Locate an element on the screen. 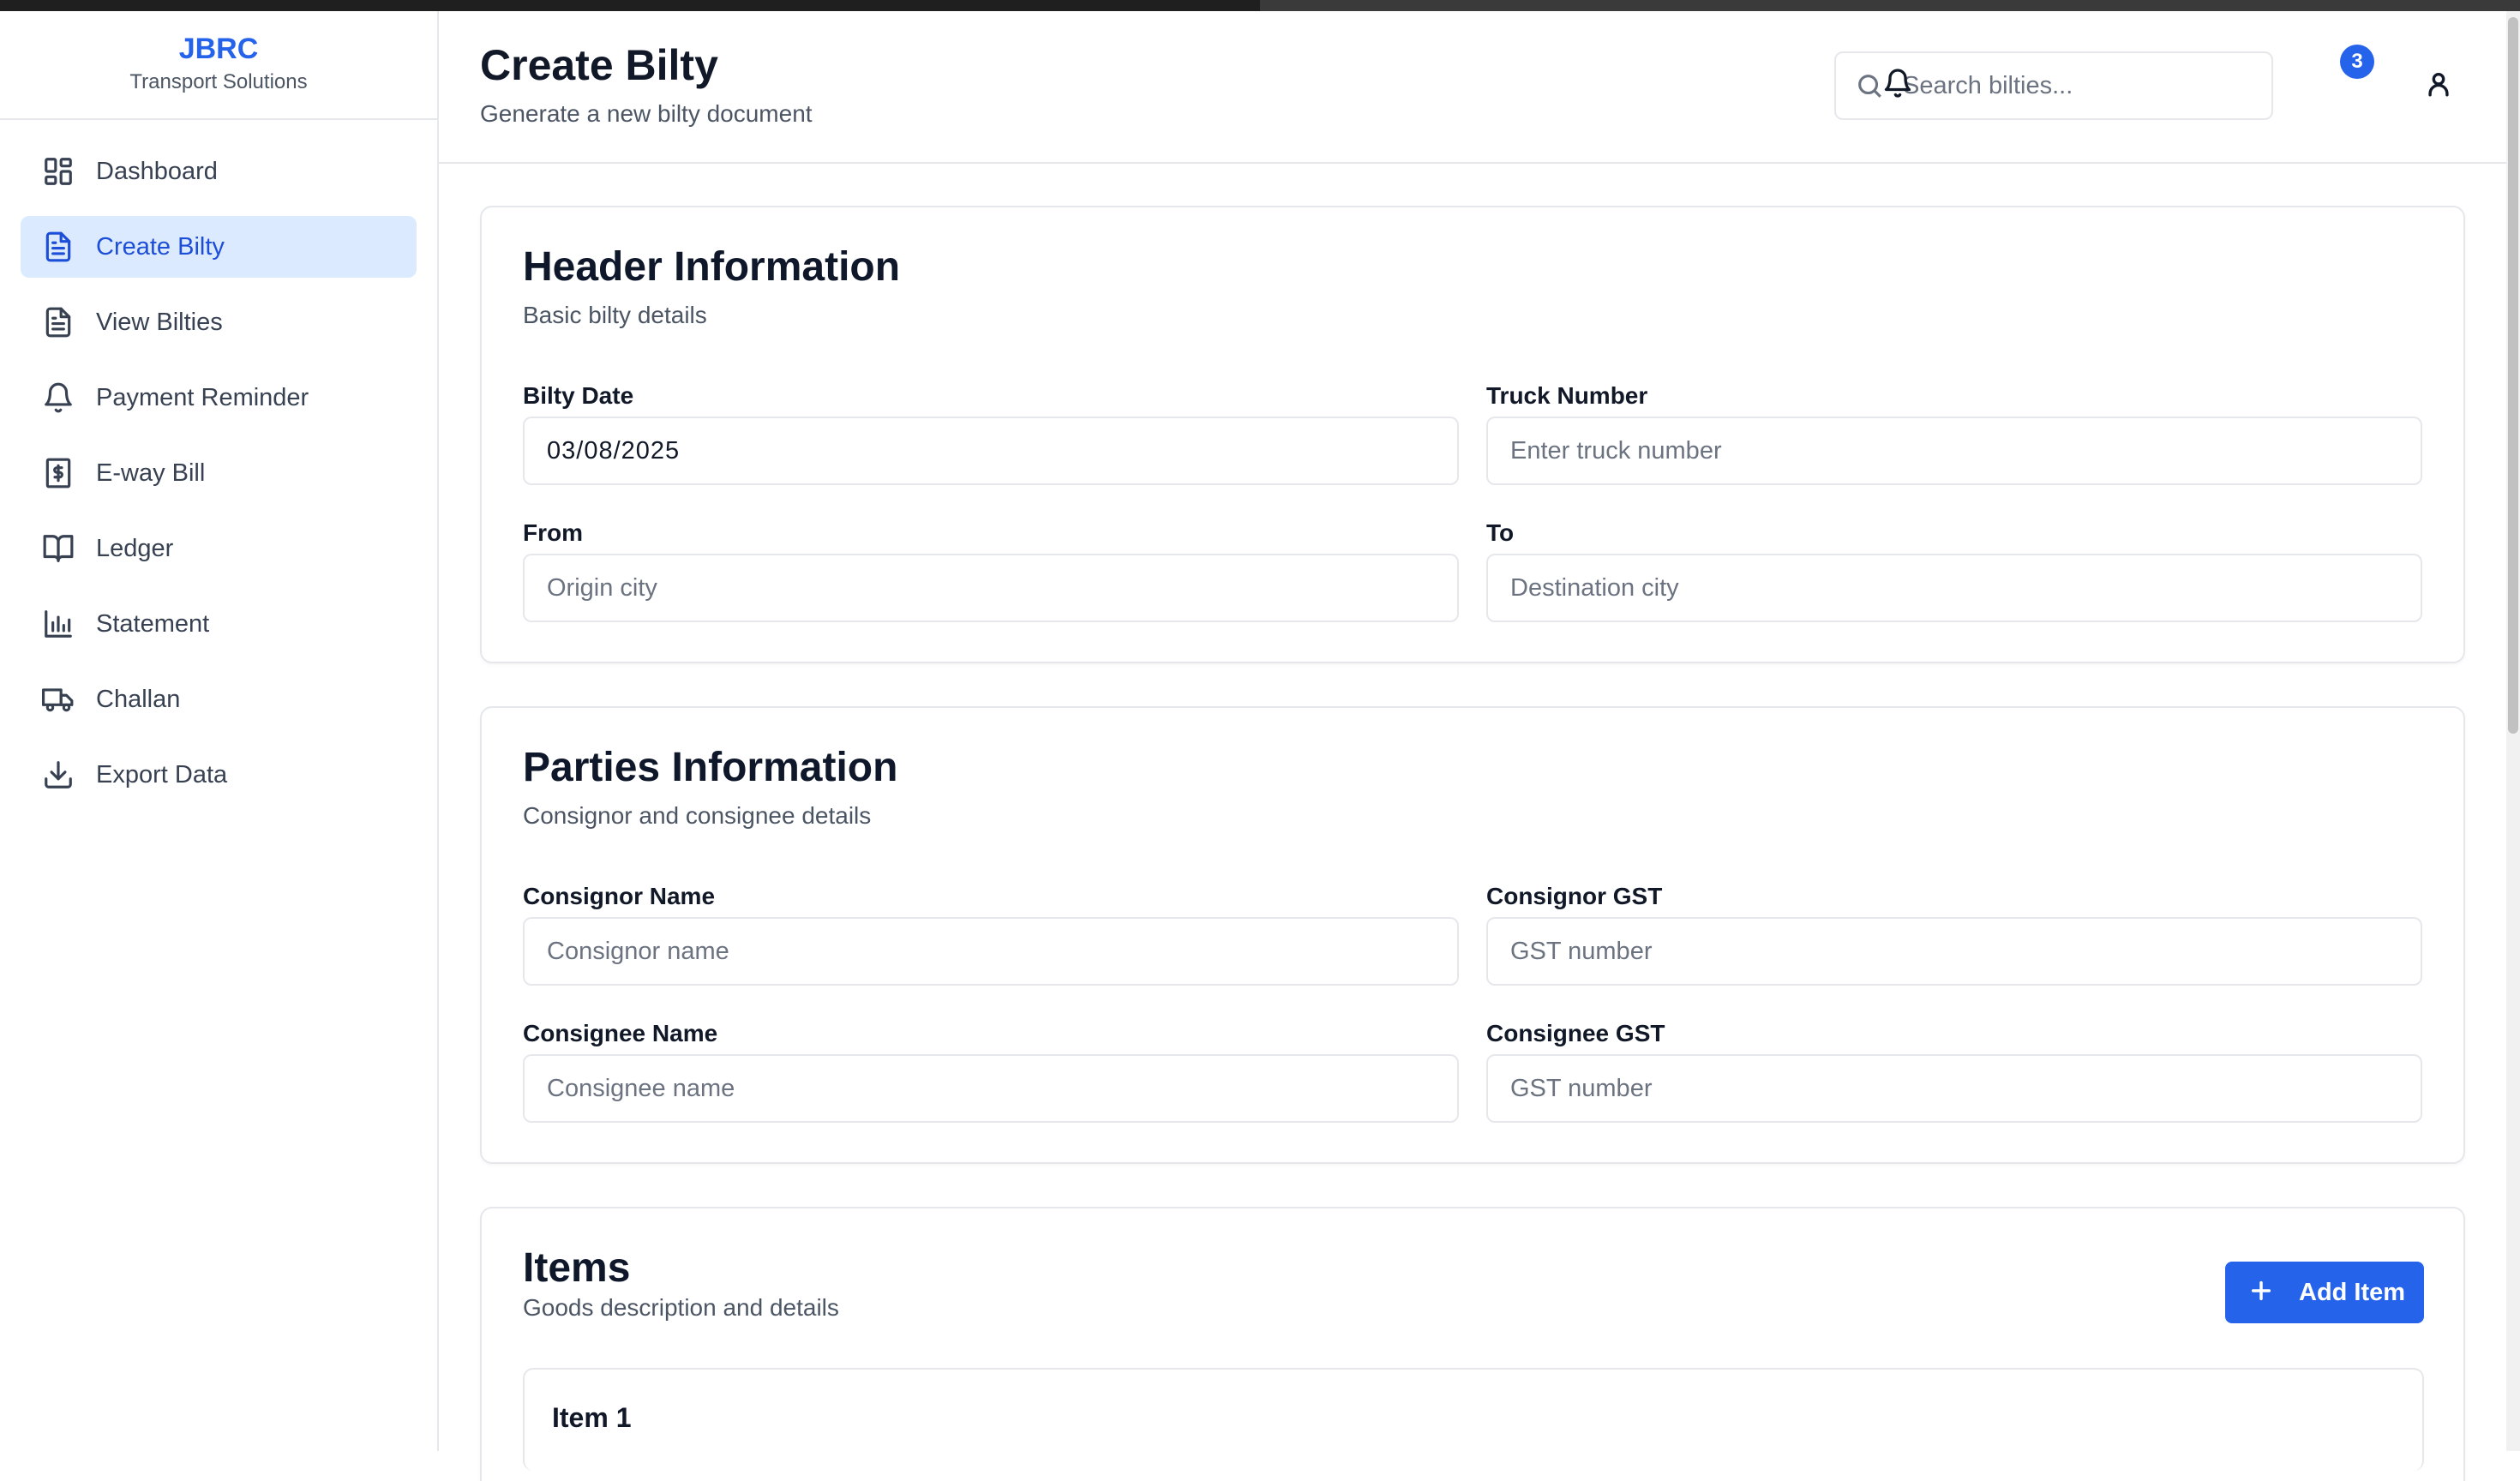 Image resolution: width=2520 pixels, height=1481 pixels. item-card: Item 1 is located at coordinates (1473, 1419).